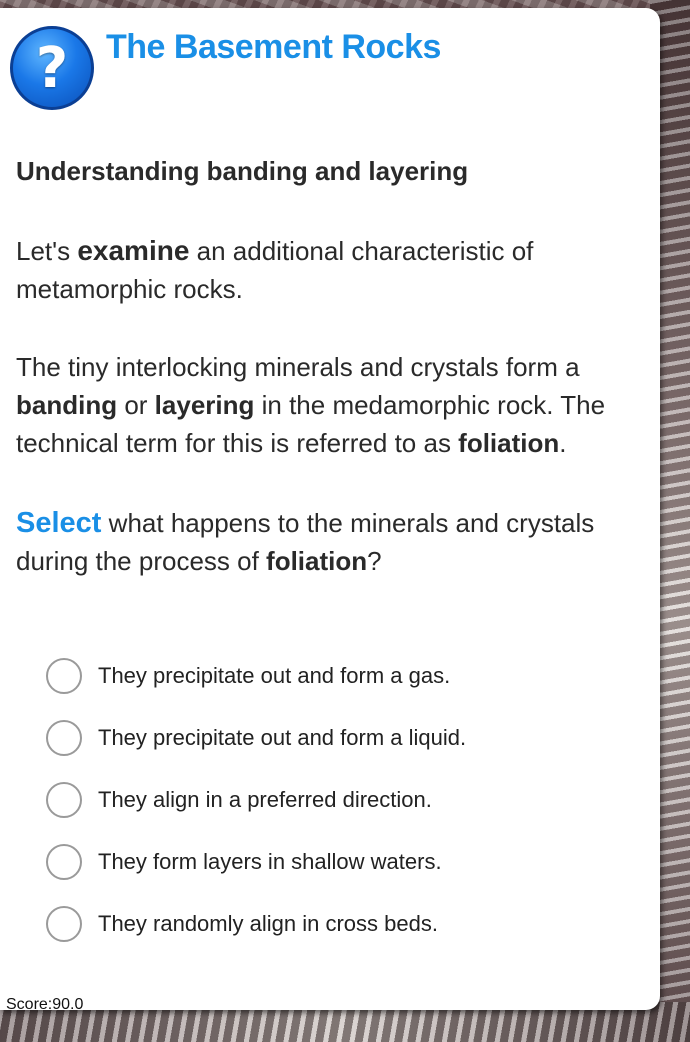 Image resolution: width=690 pixels, height=1042 pixels. I want to click on answer-option-1: They precipitate out and form a gas., so click(256, 676).